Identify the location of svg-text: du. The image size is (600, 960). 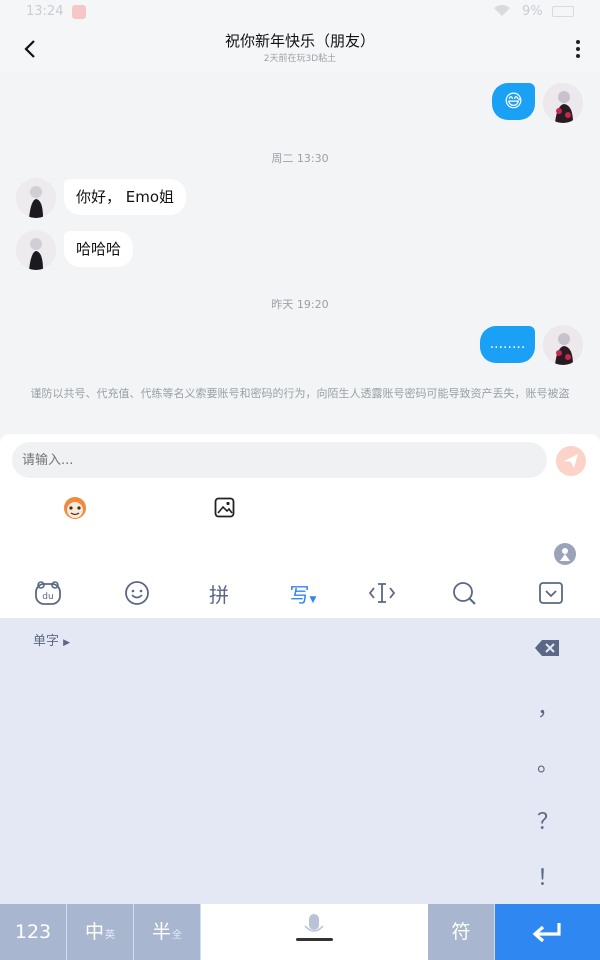
(47, 597).